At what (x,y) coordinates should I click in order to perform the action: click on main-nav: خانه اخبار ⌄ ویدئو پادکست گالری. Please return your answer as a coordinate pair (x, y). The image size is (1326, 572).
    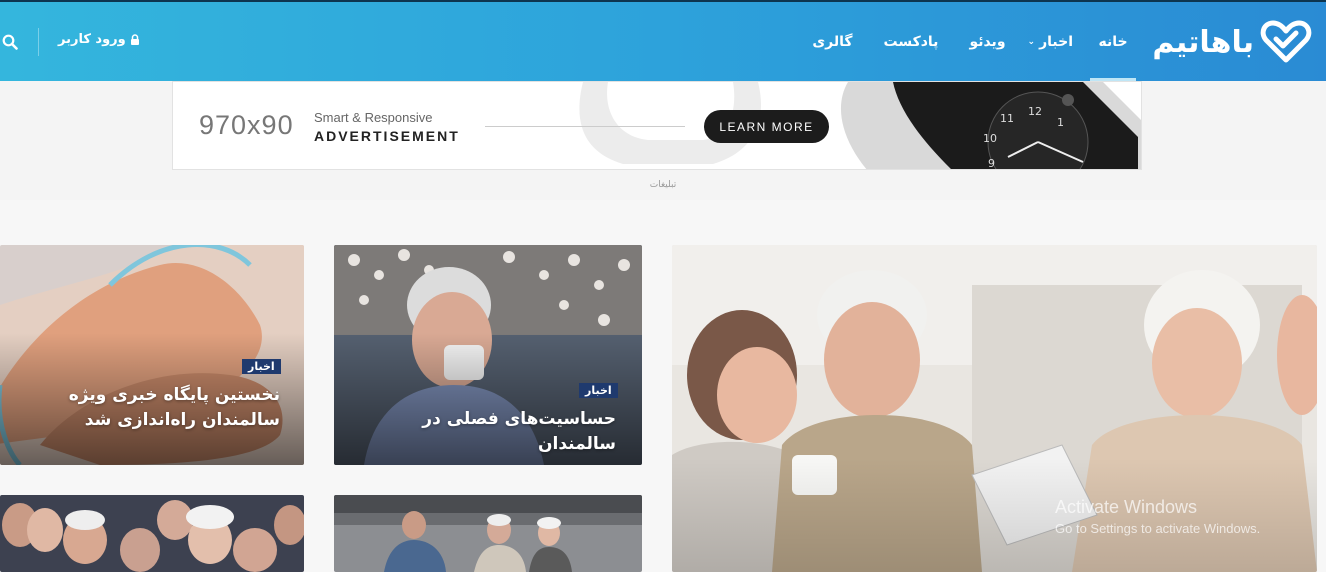
    Looking at the image, I should click on (968, 41).